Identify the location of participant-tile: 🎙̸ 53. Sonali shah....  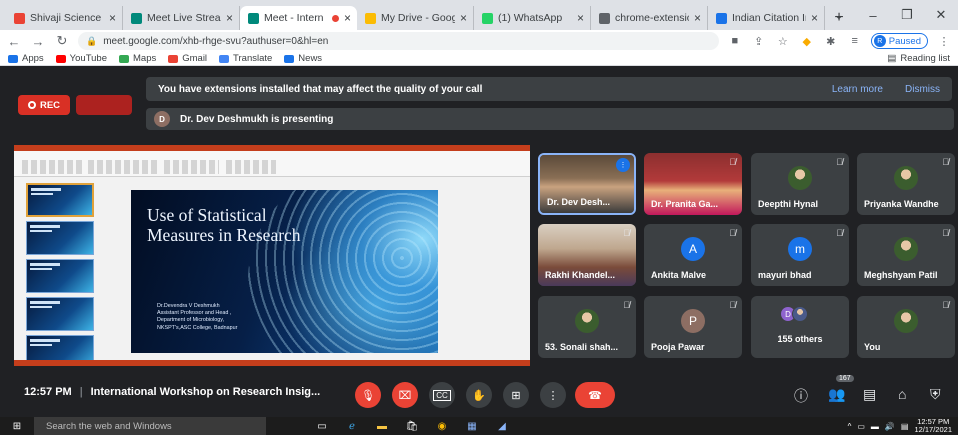
(587, 327).